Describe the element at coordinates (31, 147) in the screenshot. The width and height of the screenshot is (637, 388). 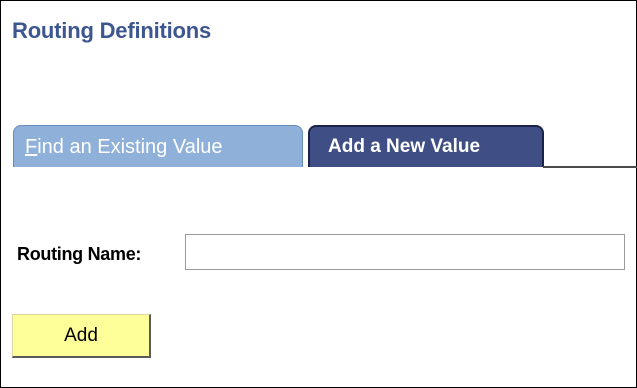
I see `tab-accesskey: F` at that location.